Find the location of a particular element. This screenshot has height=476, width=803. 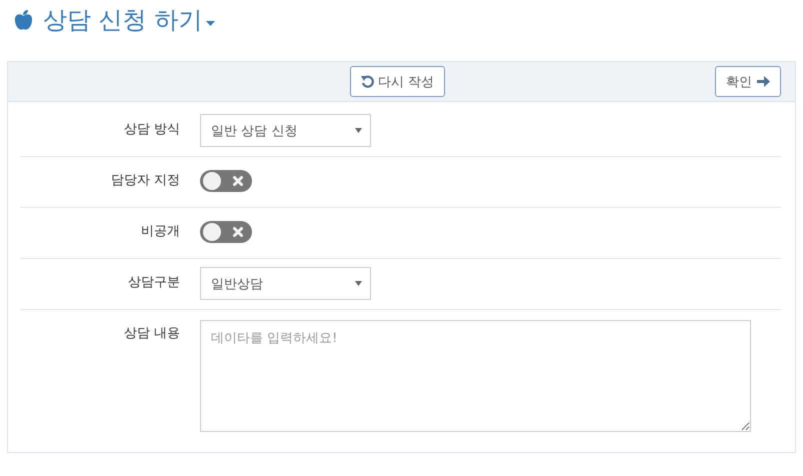

apple-icon is located at coordinates (23, 20).